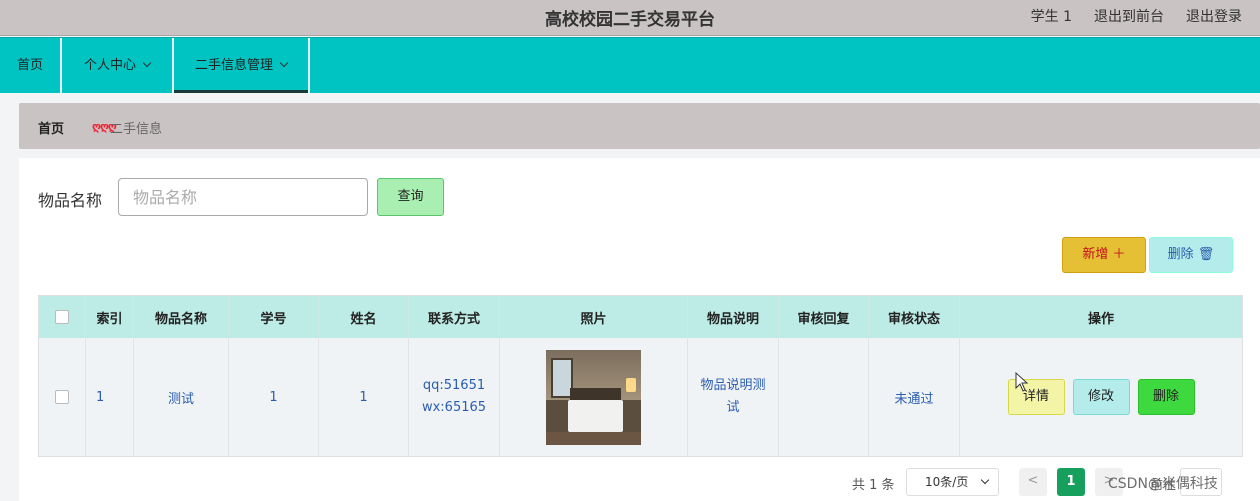  Describe the element at coordinates (914, 317) in the screenshot. I see `column-header: 审核状态` at that location.